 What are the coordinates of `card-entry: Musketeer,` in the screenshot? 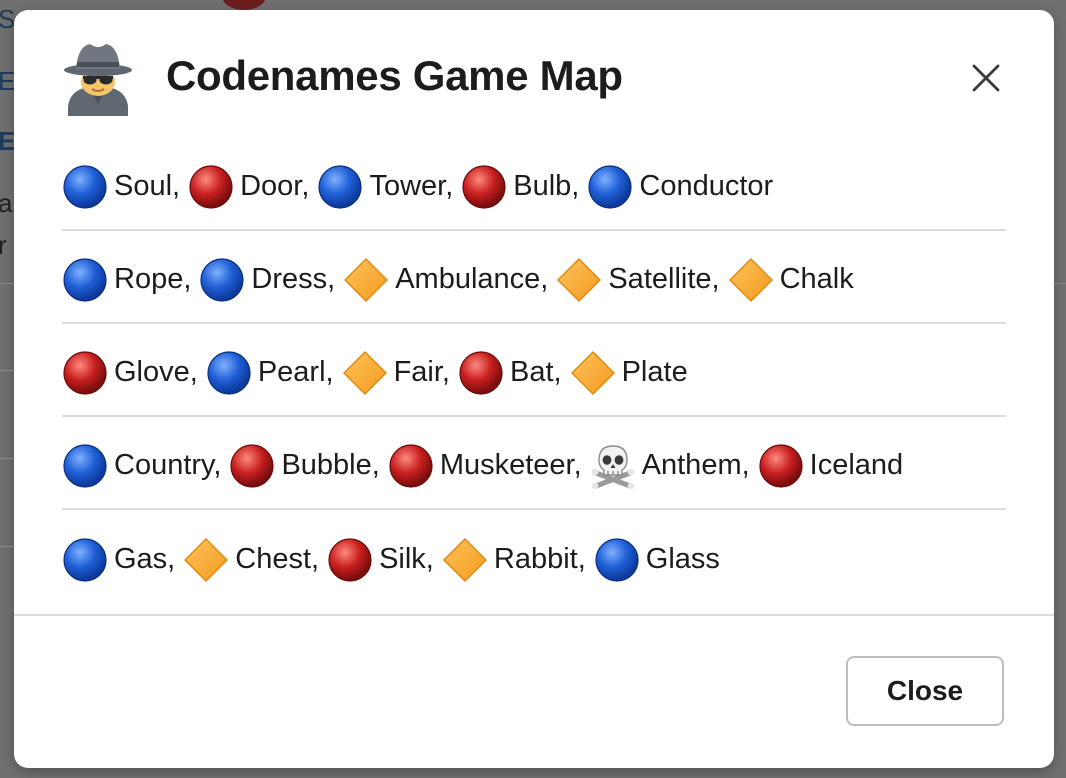 It's located at (485, 466).